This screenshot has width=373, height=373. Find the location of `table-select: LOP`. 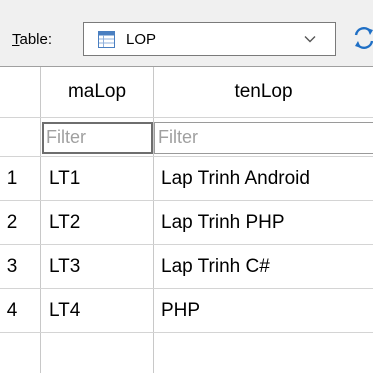

table-select: LOP is located at coordinates (209, 39).